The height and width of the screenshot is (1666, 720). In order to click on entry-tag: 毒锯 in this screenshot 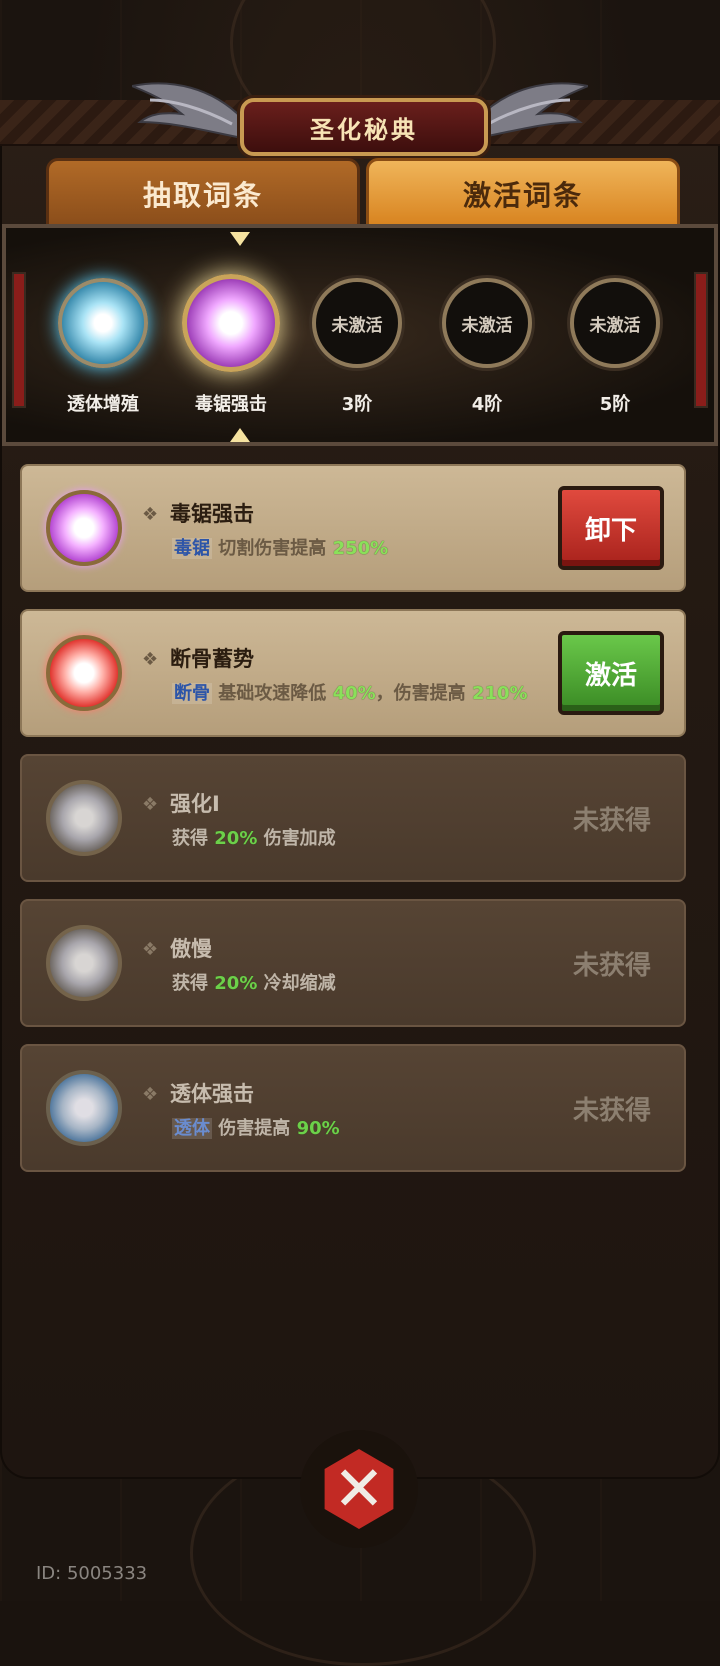, I will do `click(192, 548)`.